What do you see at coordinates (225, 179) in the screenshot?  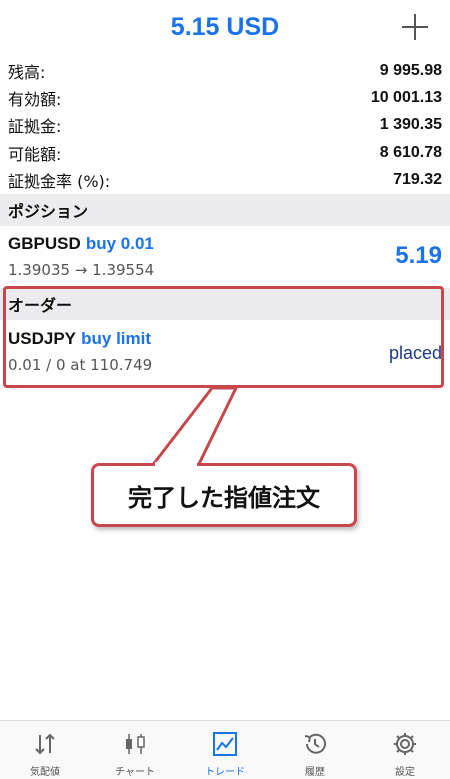 I see `margin-level-row: 証拠金率 (%): 719.32` at bounding box center [225, 179].